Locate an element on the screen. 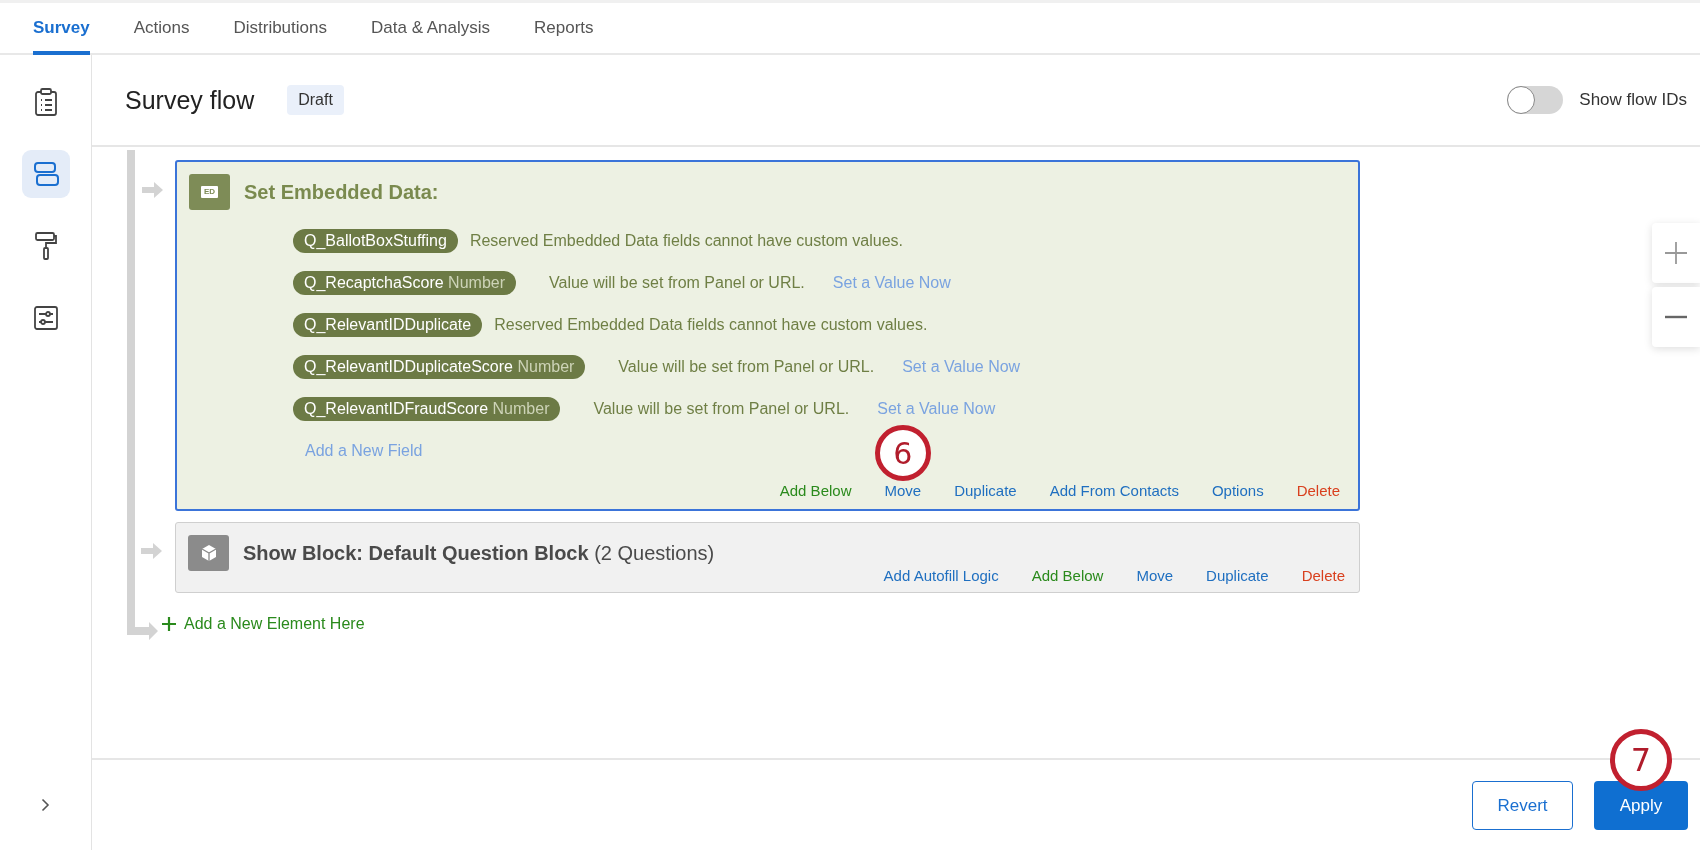 This screenshot has width=1700, height=850. minus-icon is located at coordinates (1676, 317).